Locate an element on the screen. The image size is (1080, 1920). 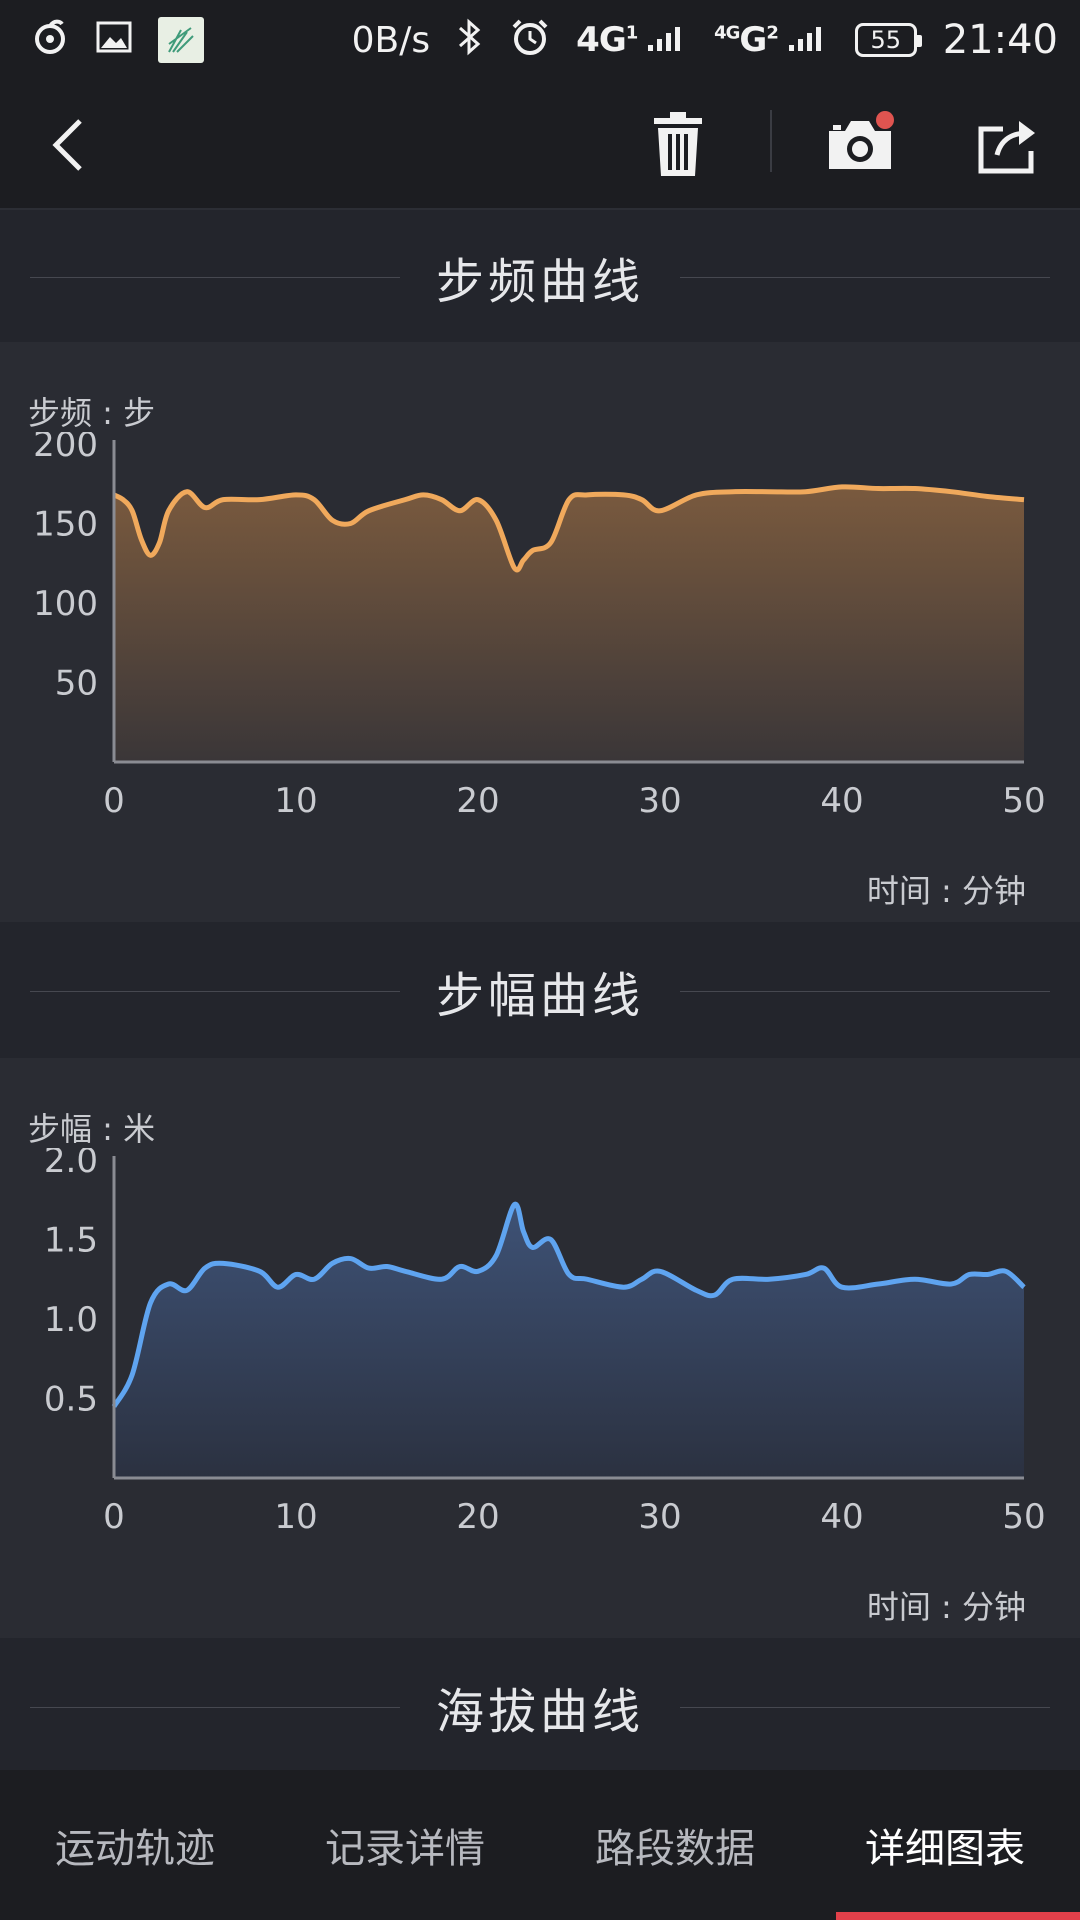
stride-x-tick-label: 20 is located at coordinates (477, 1517).